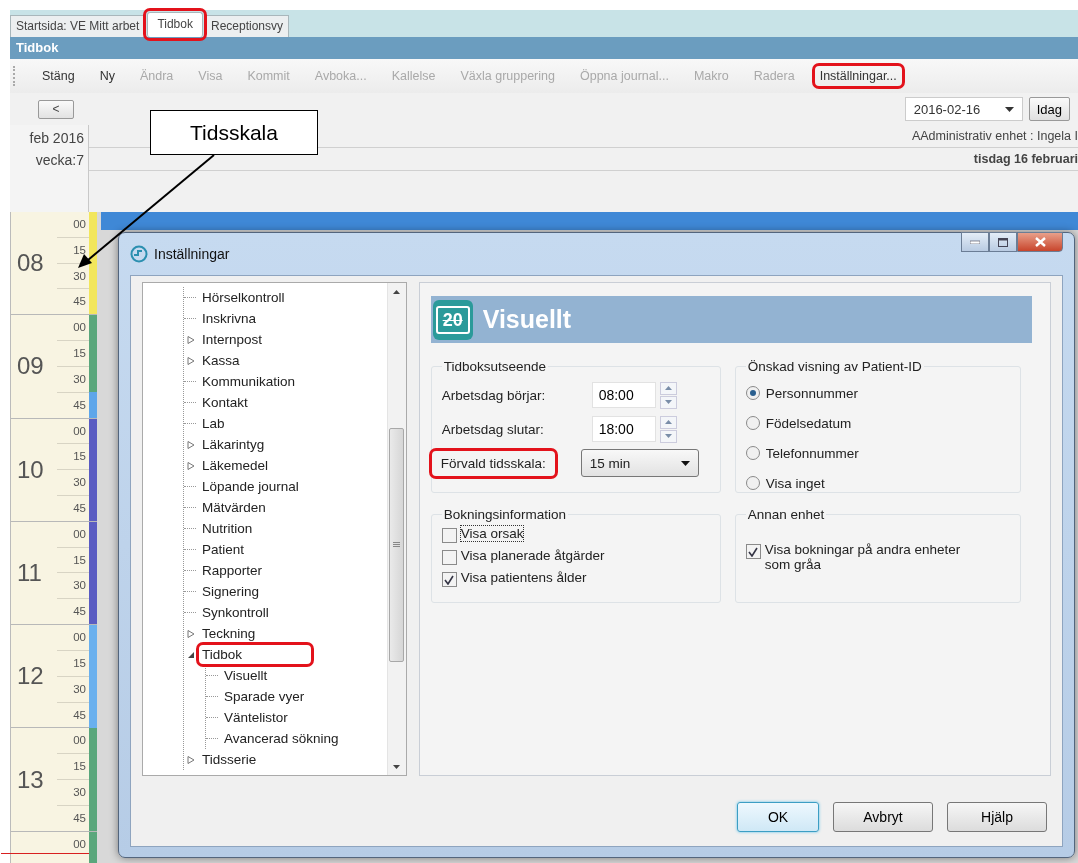 The width and height of the screenshot is (1078, 863). Describe the element at coordinates (256, 717) in the screenshot. I see `tree-item: Väntelistor` at that location.